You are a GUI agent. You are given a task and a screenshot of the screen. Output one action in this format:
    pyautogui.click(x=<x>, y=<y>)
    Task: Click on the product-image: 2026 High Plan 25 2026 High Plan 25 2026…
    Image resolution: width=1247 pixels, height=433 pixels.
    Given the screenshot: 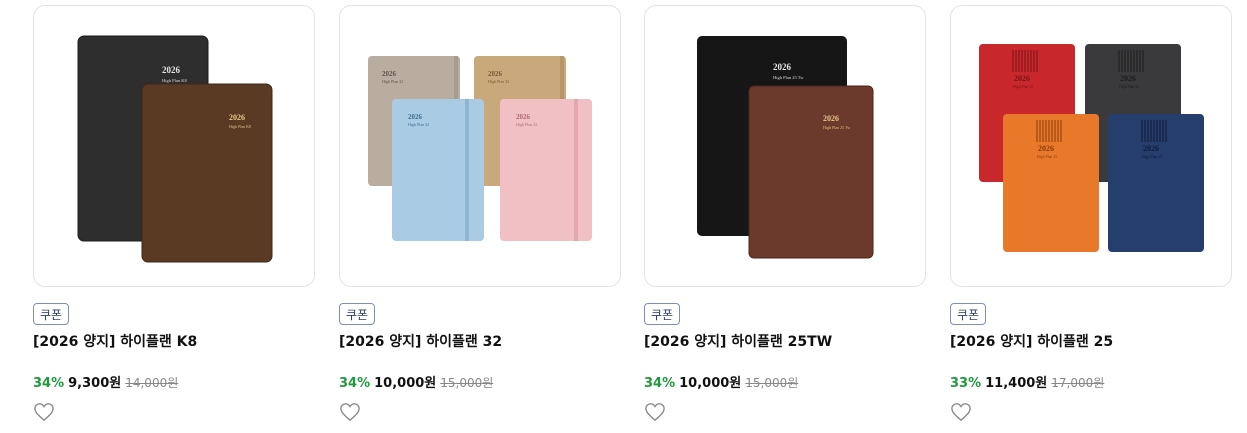 What is the action you would take?
    pyautogui.click(x=1091, y=146)
    